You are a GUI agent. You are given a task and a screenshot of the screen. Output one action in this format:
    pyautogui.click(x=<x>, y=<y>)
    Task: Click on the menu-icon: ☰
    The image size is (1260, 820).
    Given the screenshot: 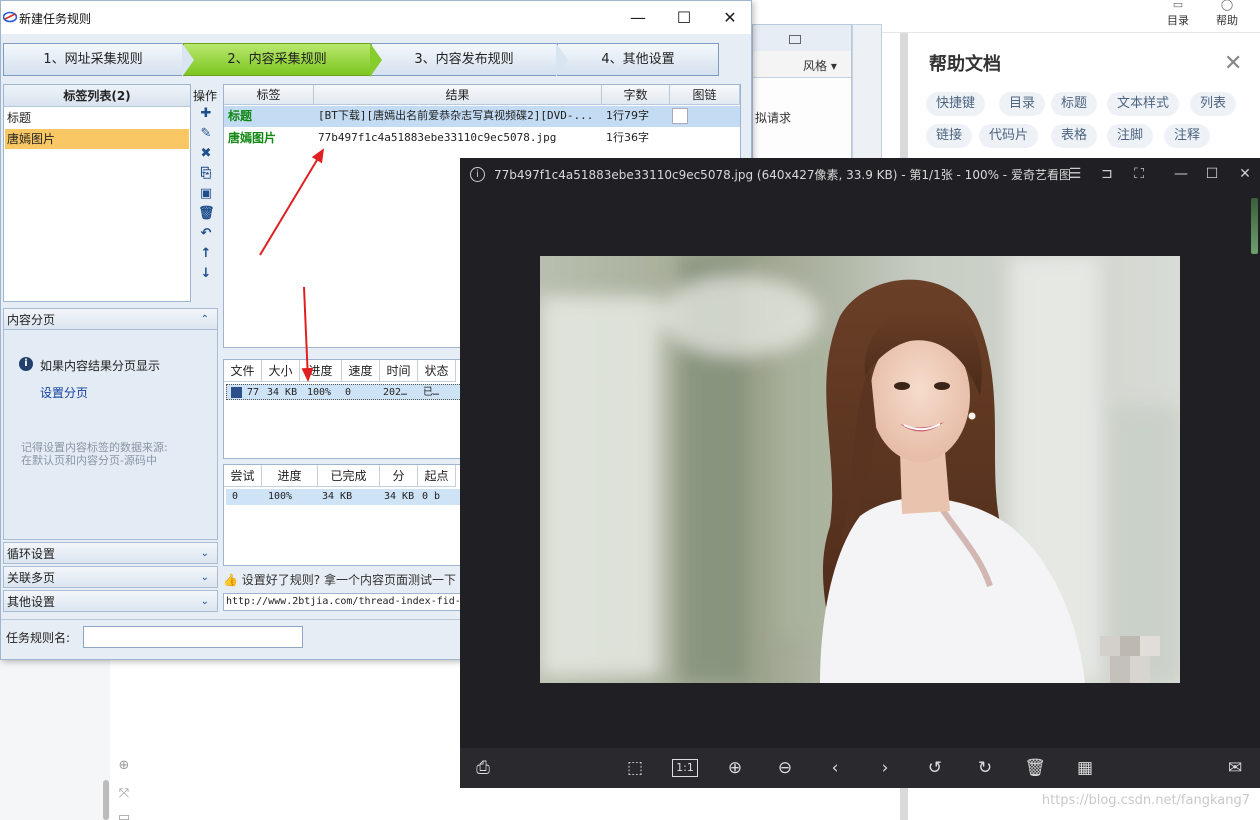 What is the action you would take?
    pyautogui.click(x=1075, y=174)
    